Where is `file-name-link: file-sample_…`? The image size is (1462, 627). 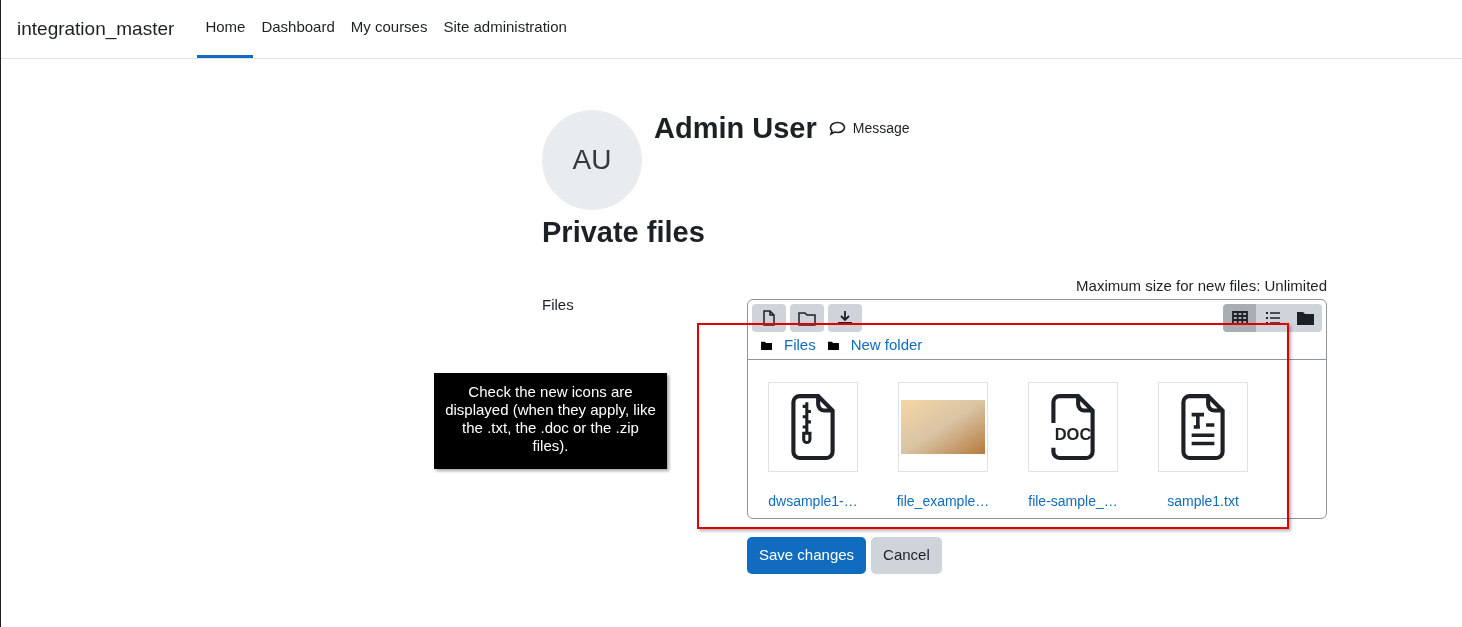
file-name-link: file-sample_… is located at coordinates (1073, 501).